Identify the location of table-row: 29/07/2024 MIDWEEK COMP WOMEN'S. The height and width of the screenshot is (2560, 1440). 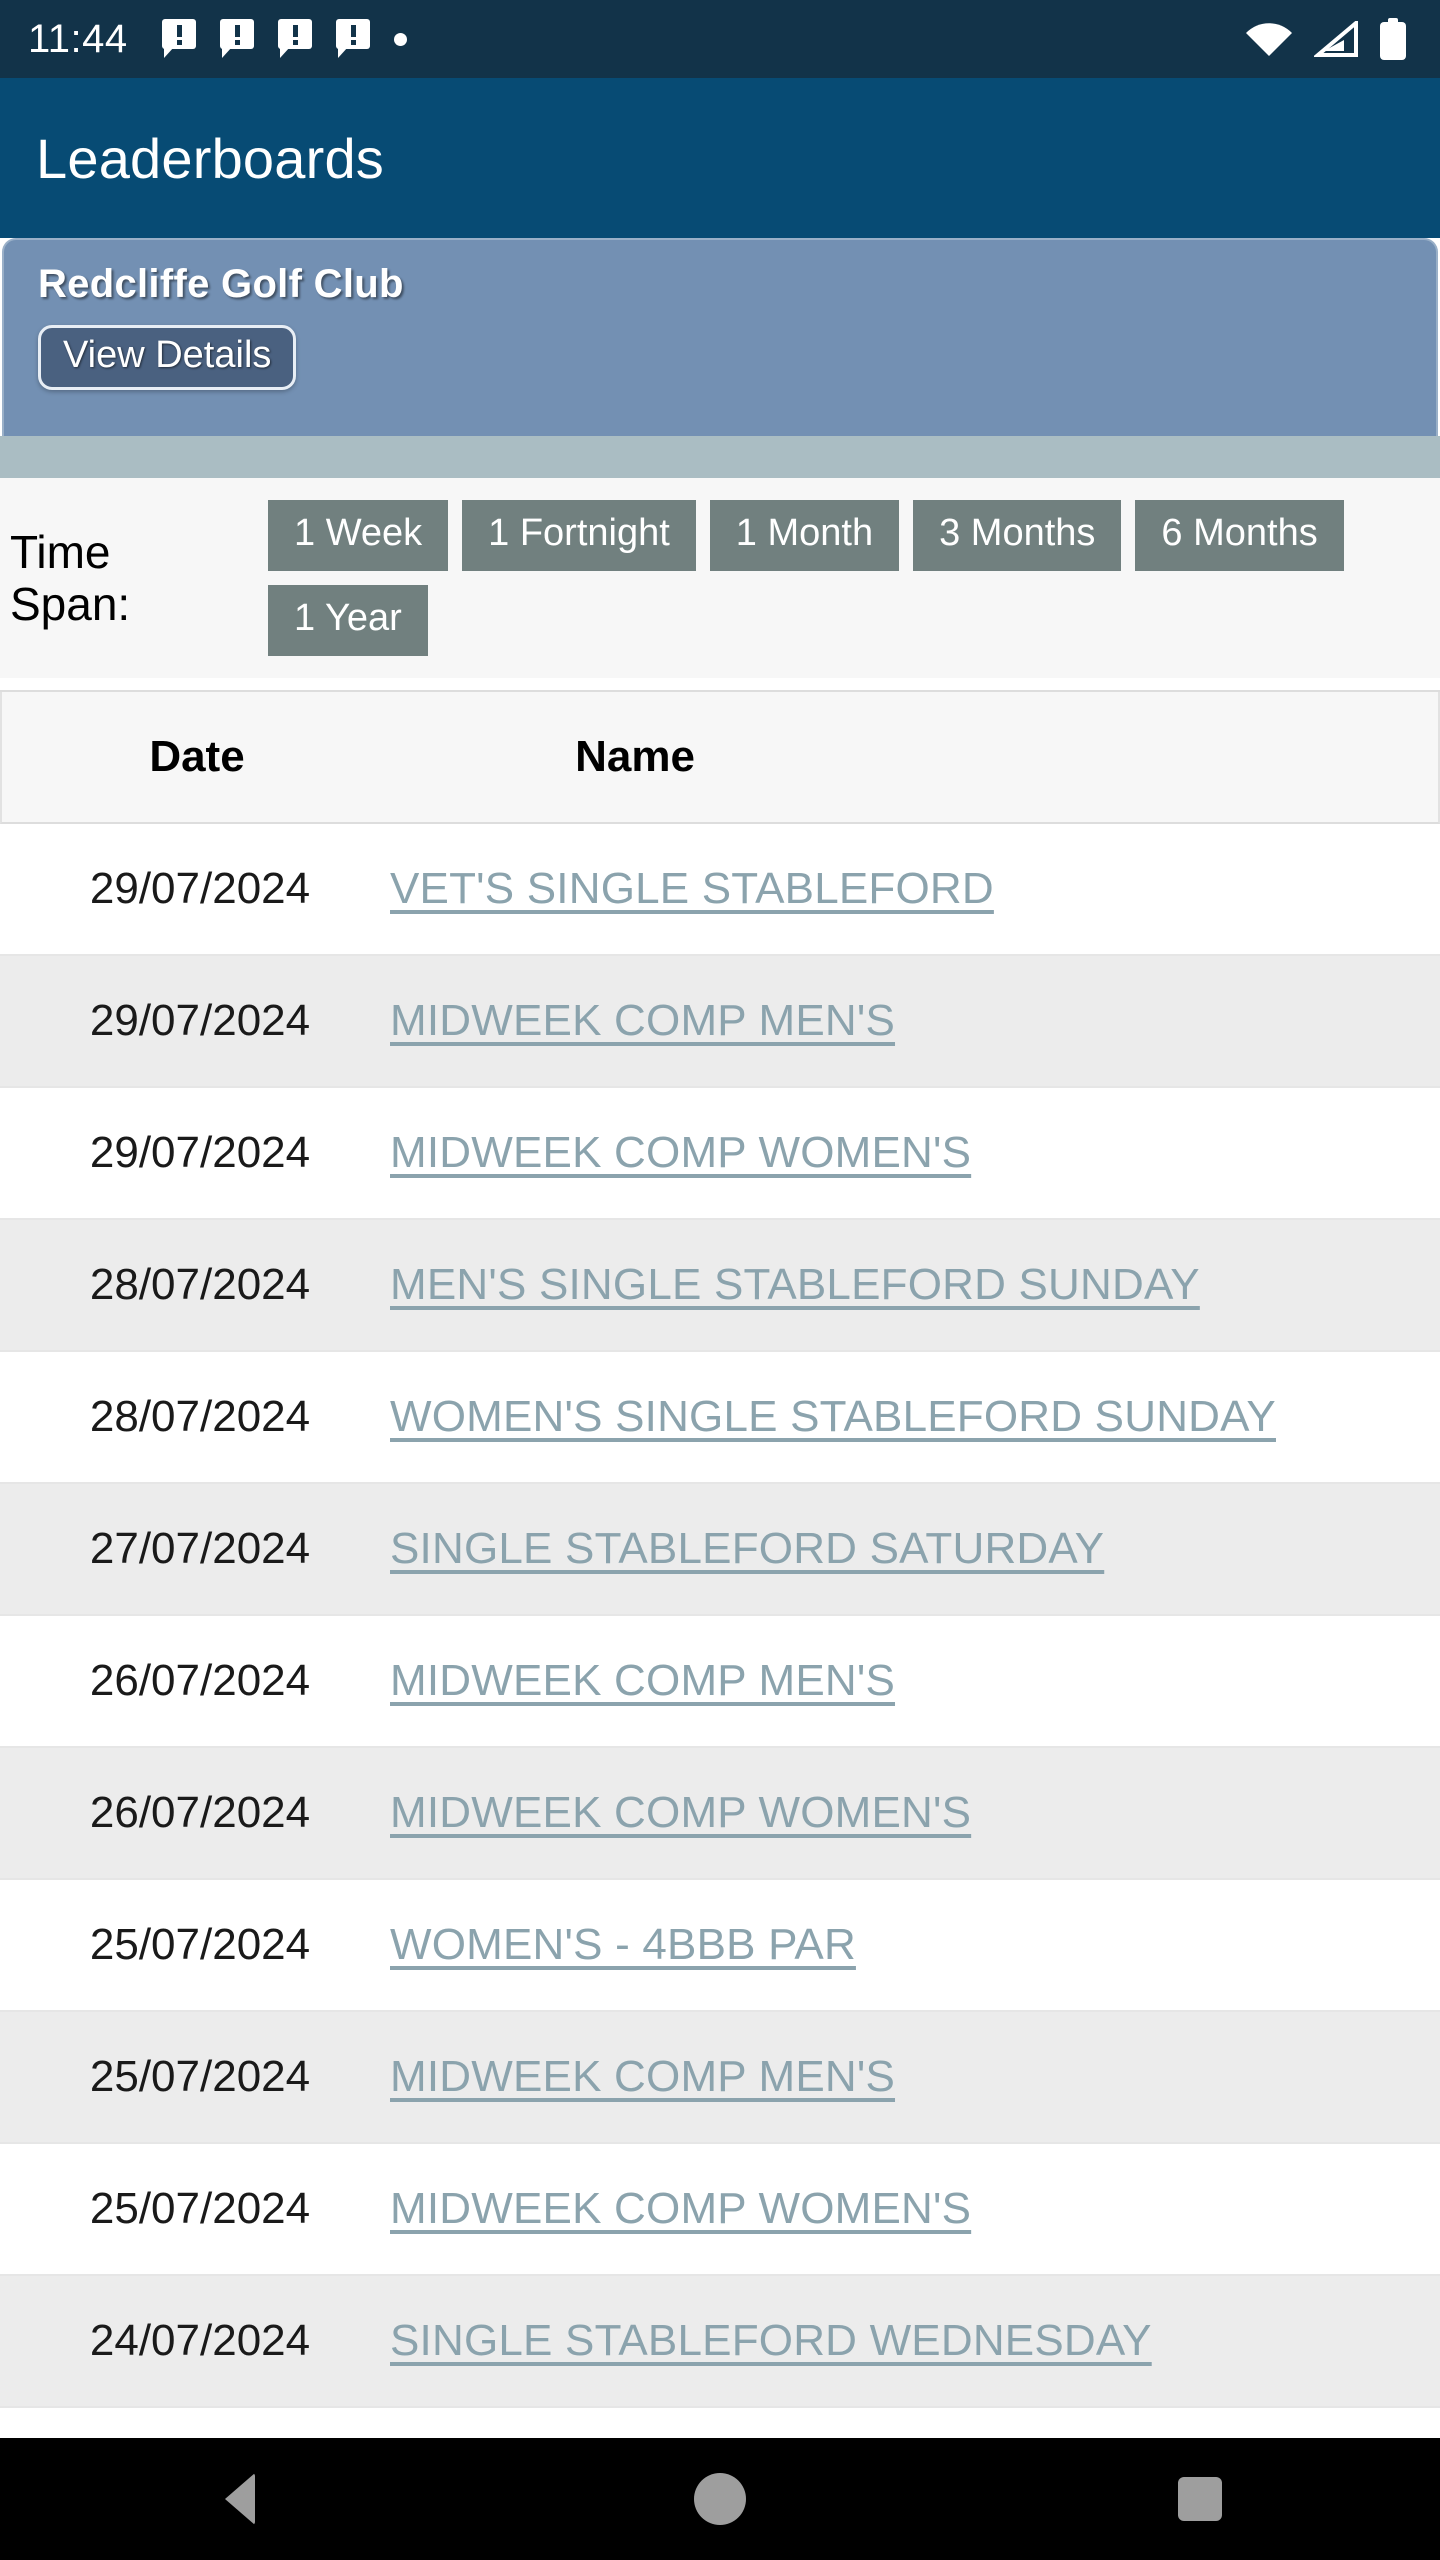
(720, 1154).